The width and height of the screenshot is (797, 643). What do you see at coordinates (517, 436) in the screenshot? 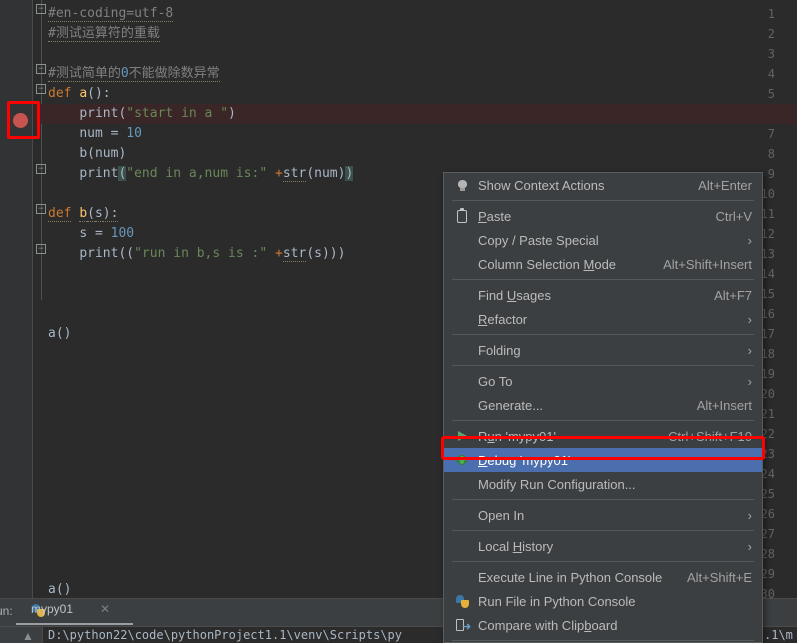
I see `menu-item-label: Run 'mypy01'` at bounding box center [517, 436].